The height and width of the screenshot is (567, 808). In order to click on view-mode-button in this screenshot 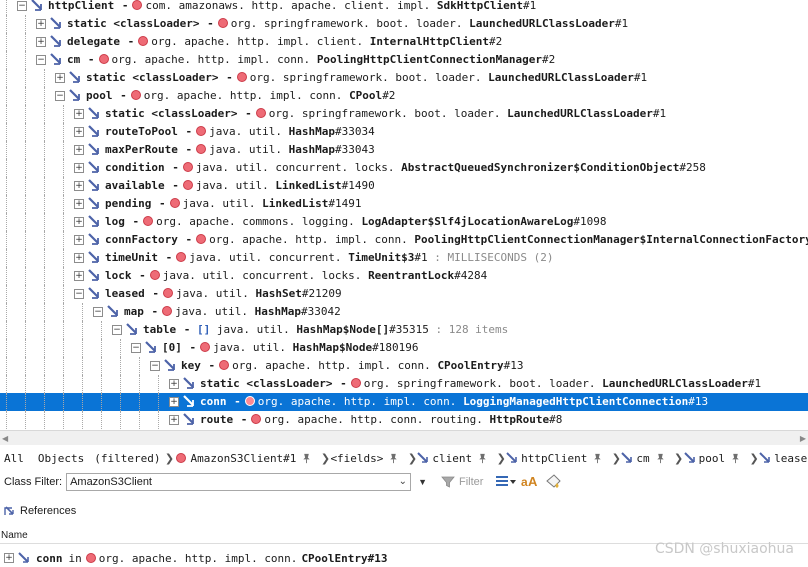, I will do `click(506, 482)`.